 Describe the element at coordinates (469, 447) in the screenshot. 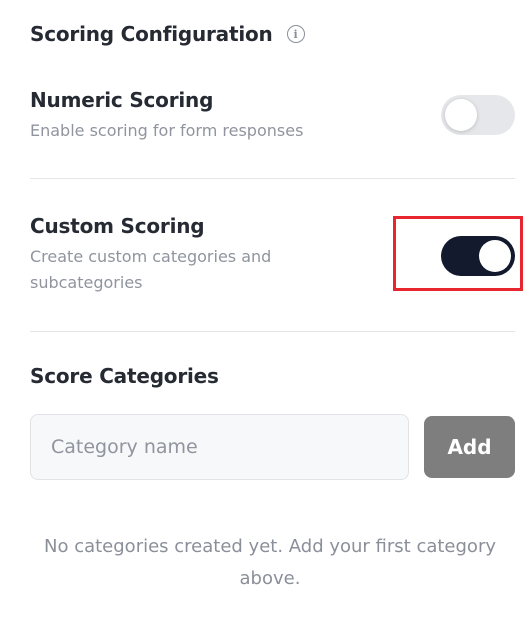

I see `add-category-button: Add` at that location.